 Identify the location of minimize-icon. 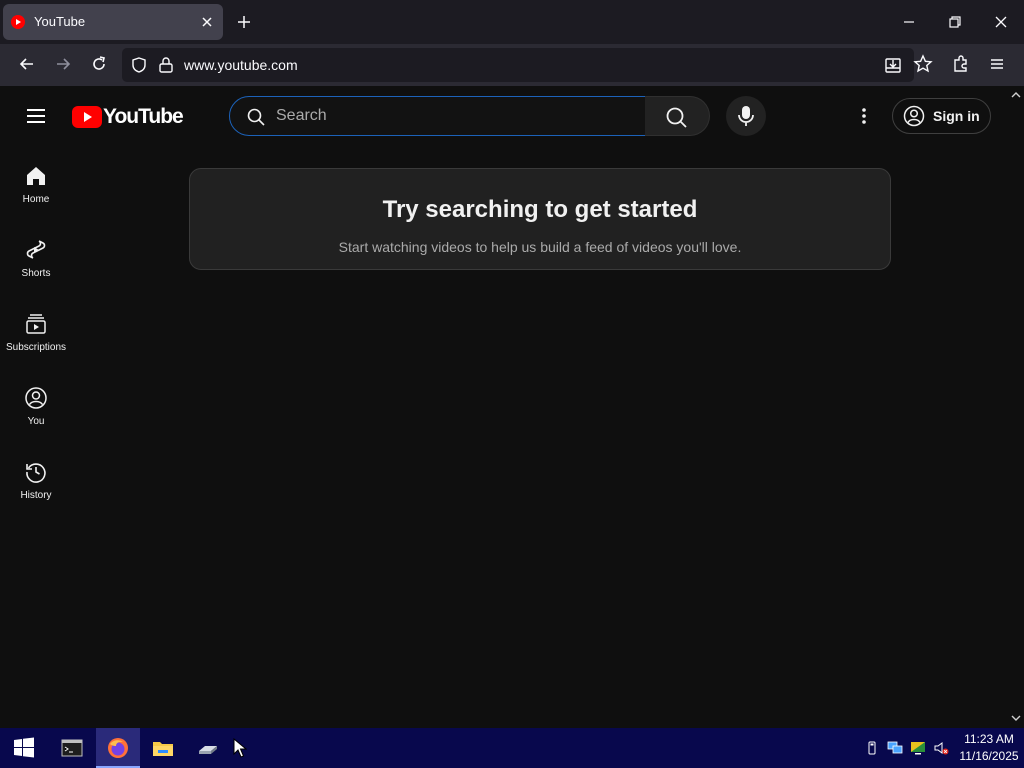
(909, 22).